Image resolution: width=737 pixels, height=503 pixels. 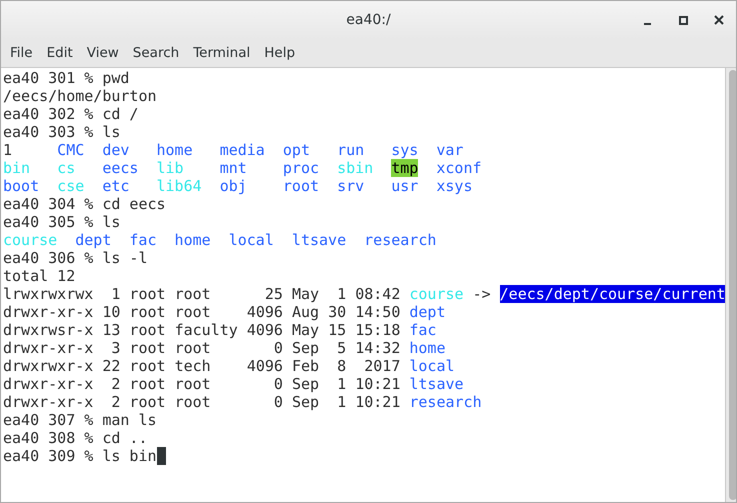 What do you see at coordinates (730, 285) in the screenshot?
I see `scrollbar` at bounding box center [730, 285].